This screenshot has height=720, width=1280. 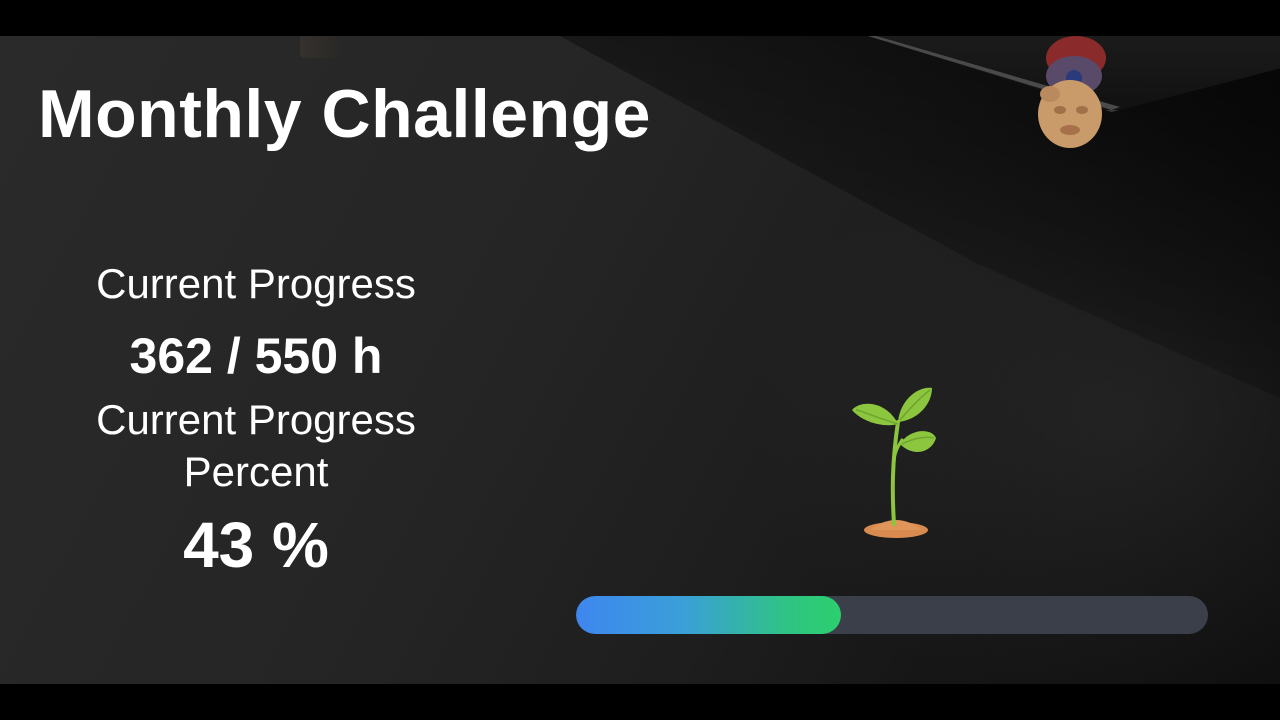 I want to click on letterbox-bottom, so click(x=640, y=702).